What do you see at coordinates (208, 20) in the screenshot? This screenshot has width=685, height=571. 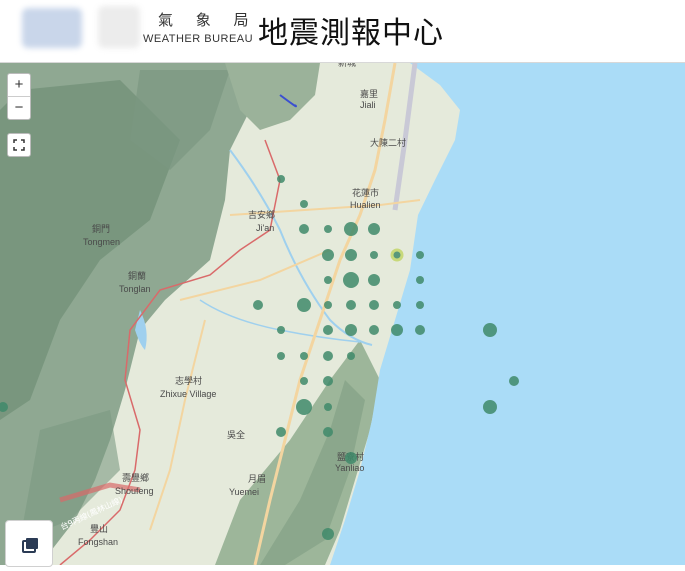 I see `bureau-name-cn: 氣 象 局` at bounding box center [208, 20].